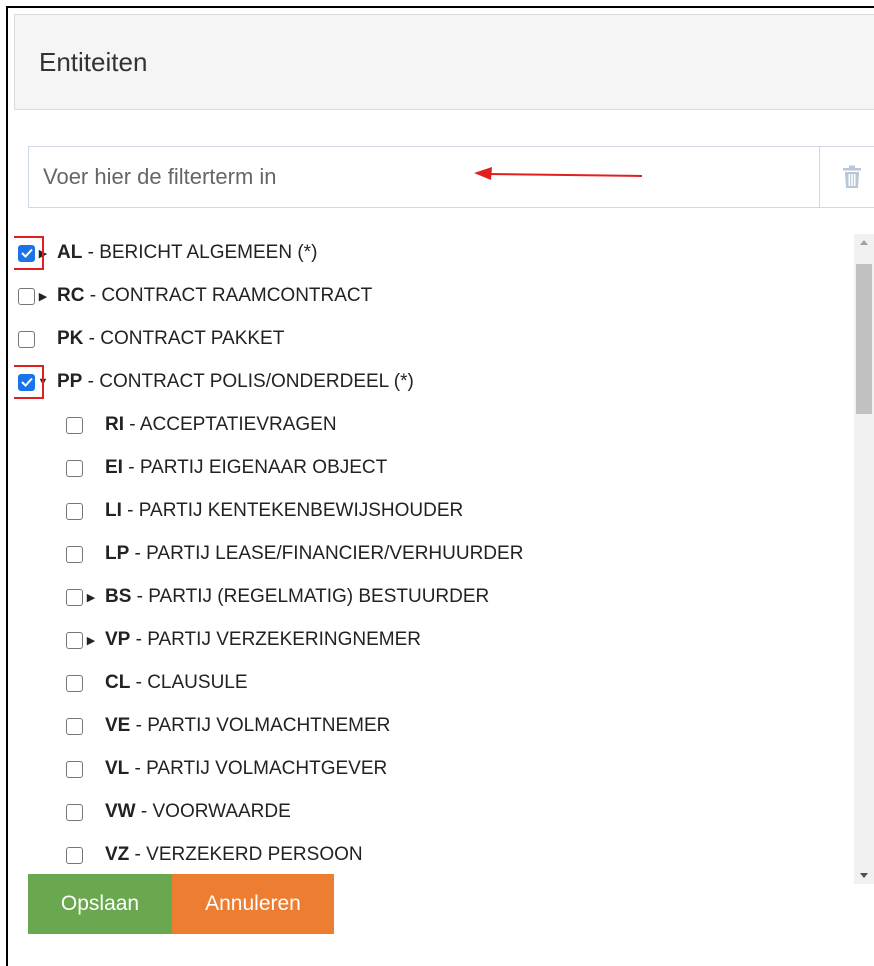 This screenshot has height=966, width=874. I want to click on entity-label: - CONTRACT POLIS/ONDERDEEL (*), so click(248, 381).